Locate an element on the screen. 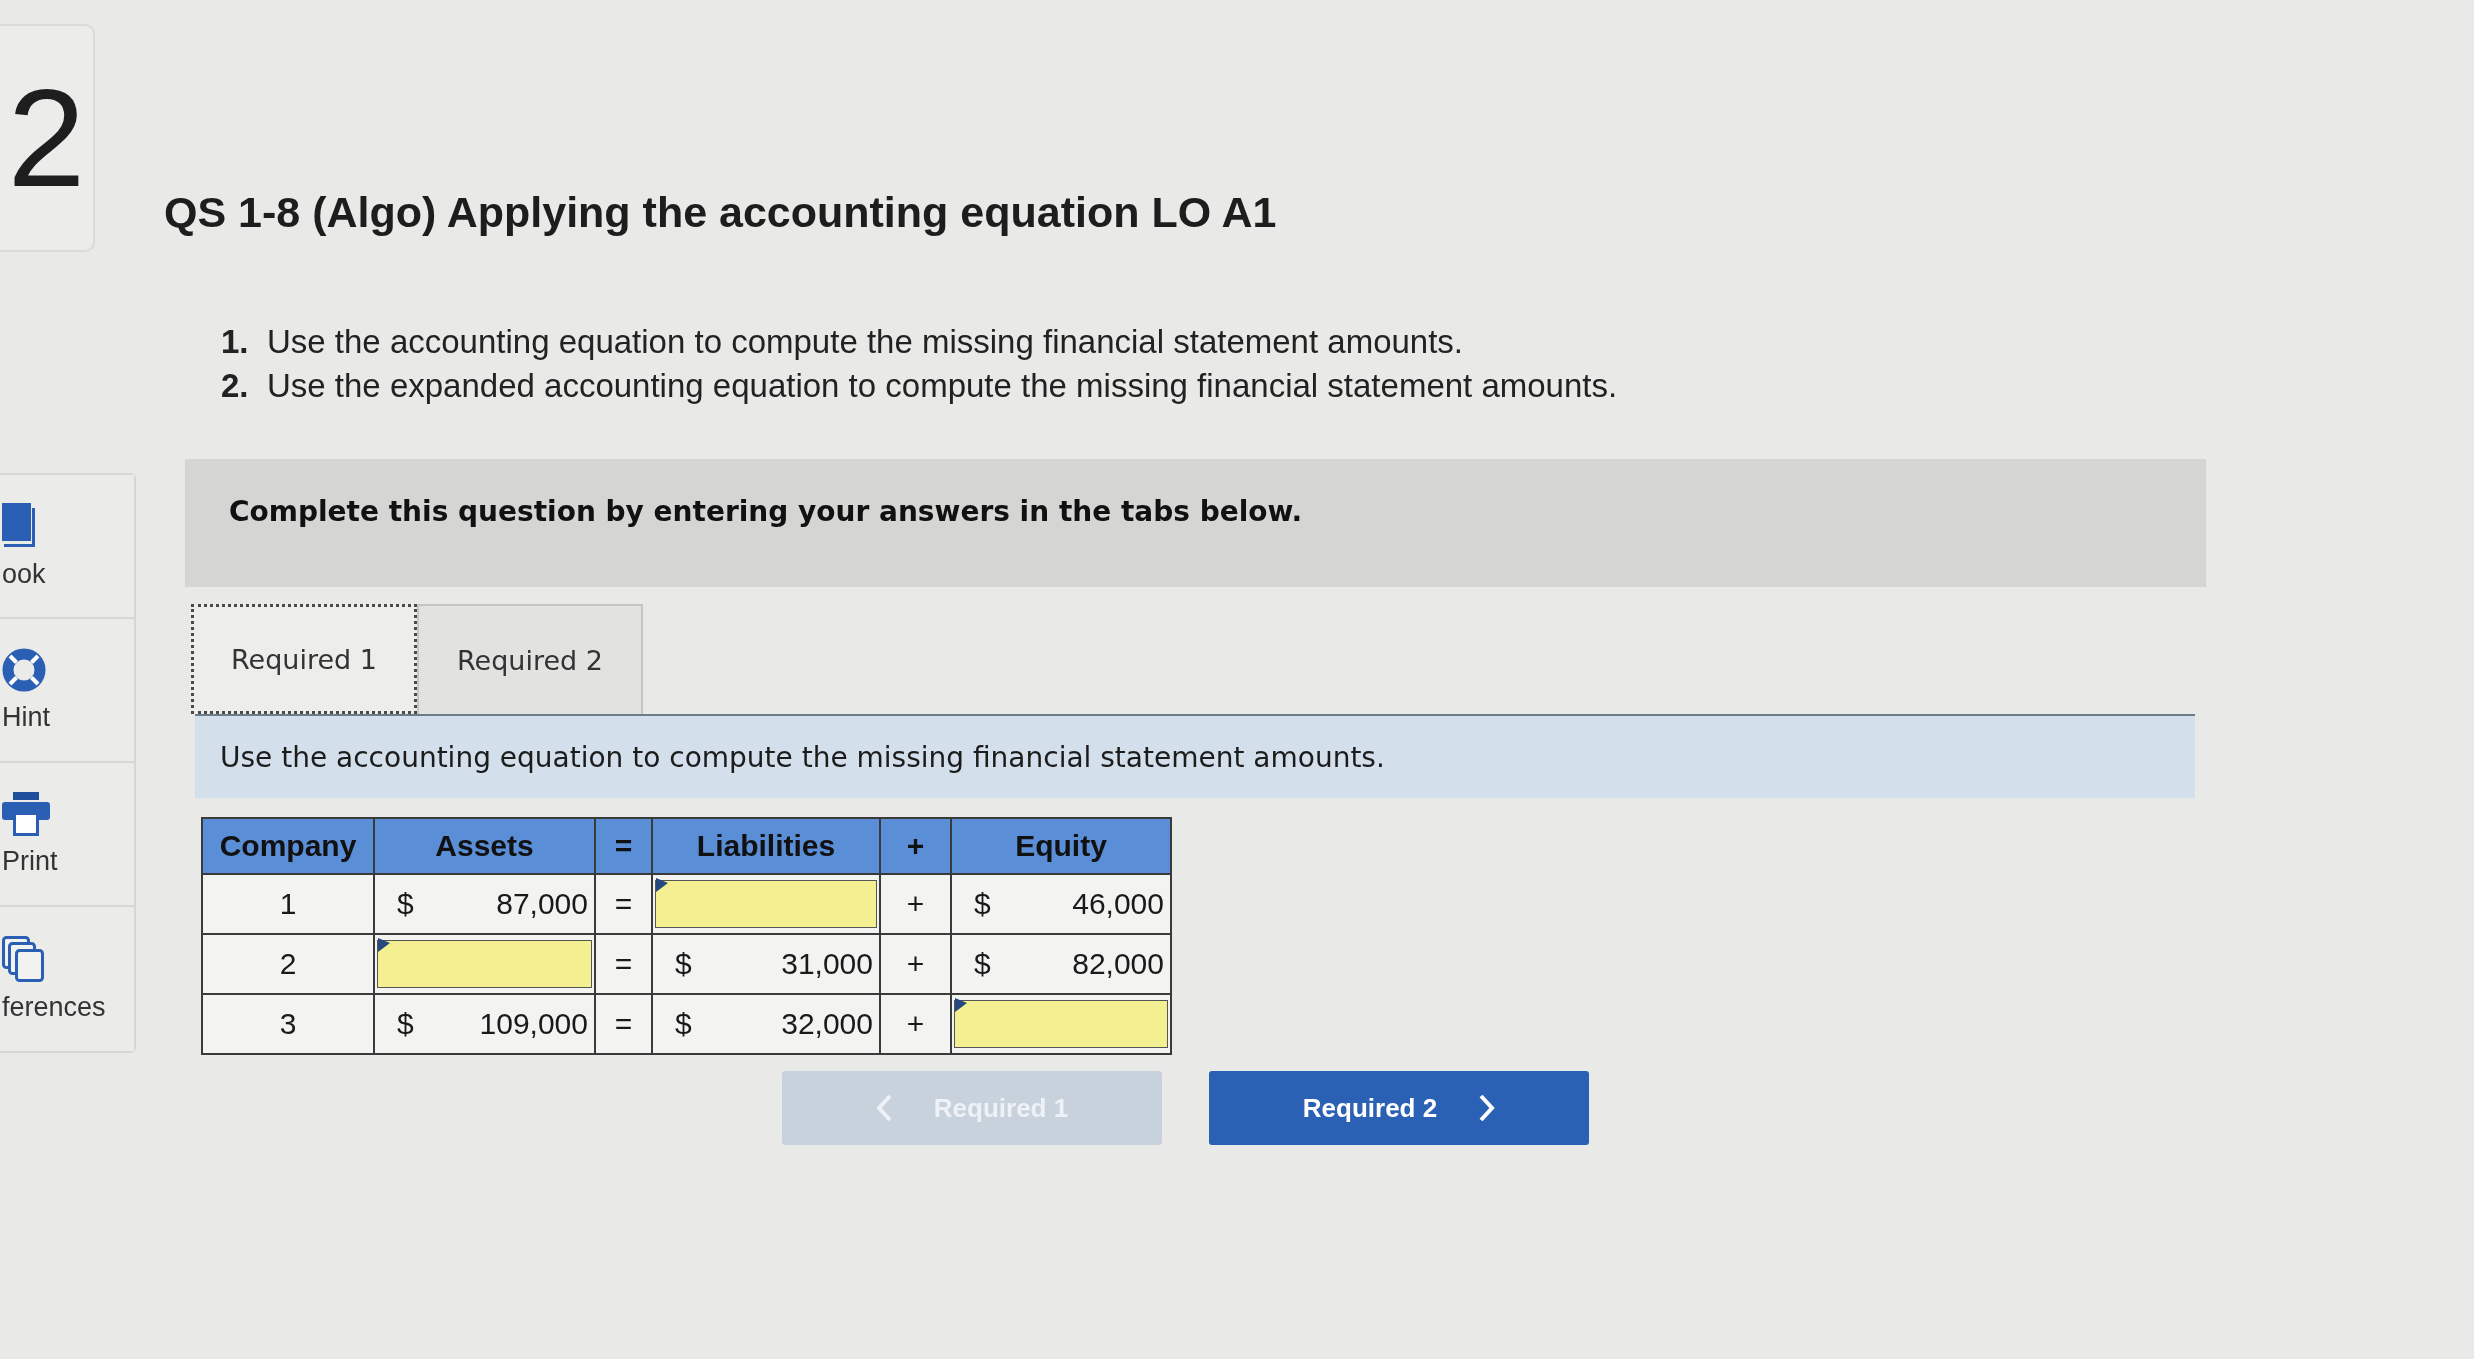 Image resolution: width=2474 pixels, height=1359 pixels. amount-text: 46,000 is located at coordinates (1118, 904).